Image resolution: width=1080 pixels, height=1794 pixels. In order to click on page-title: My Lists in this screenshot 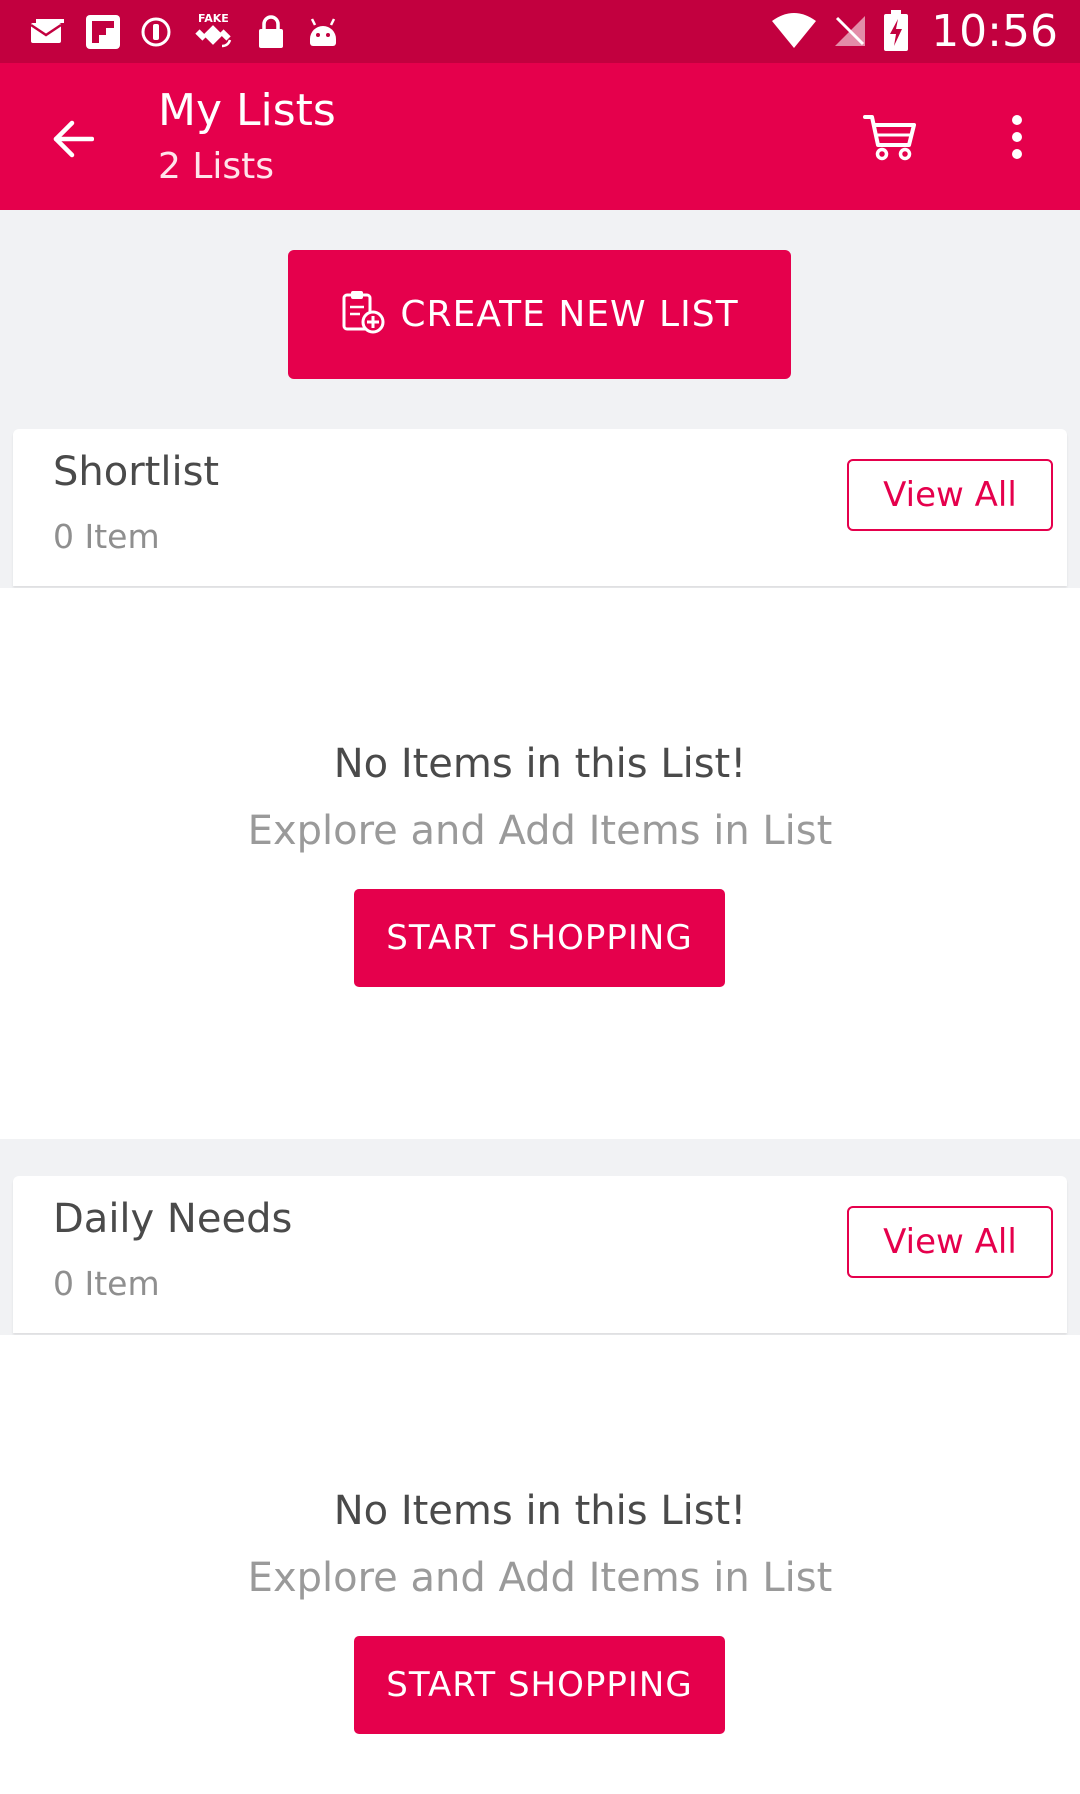, I will do `click(247, 110)`.